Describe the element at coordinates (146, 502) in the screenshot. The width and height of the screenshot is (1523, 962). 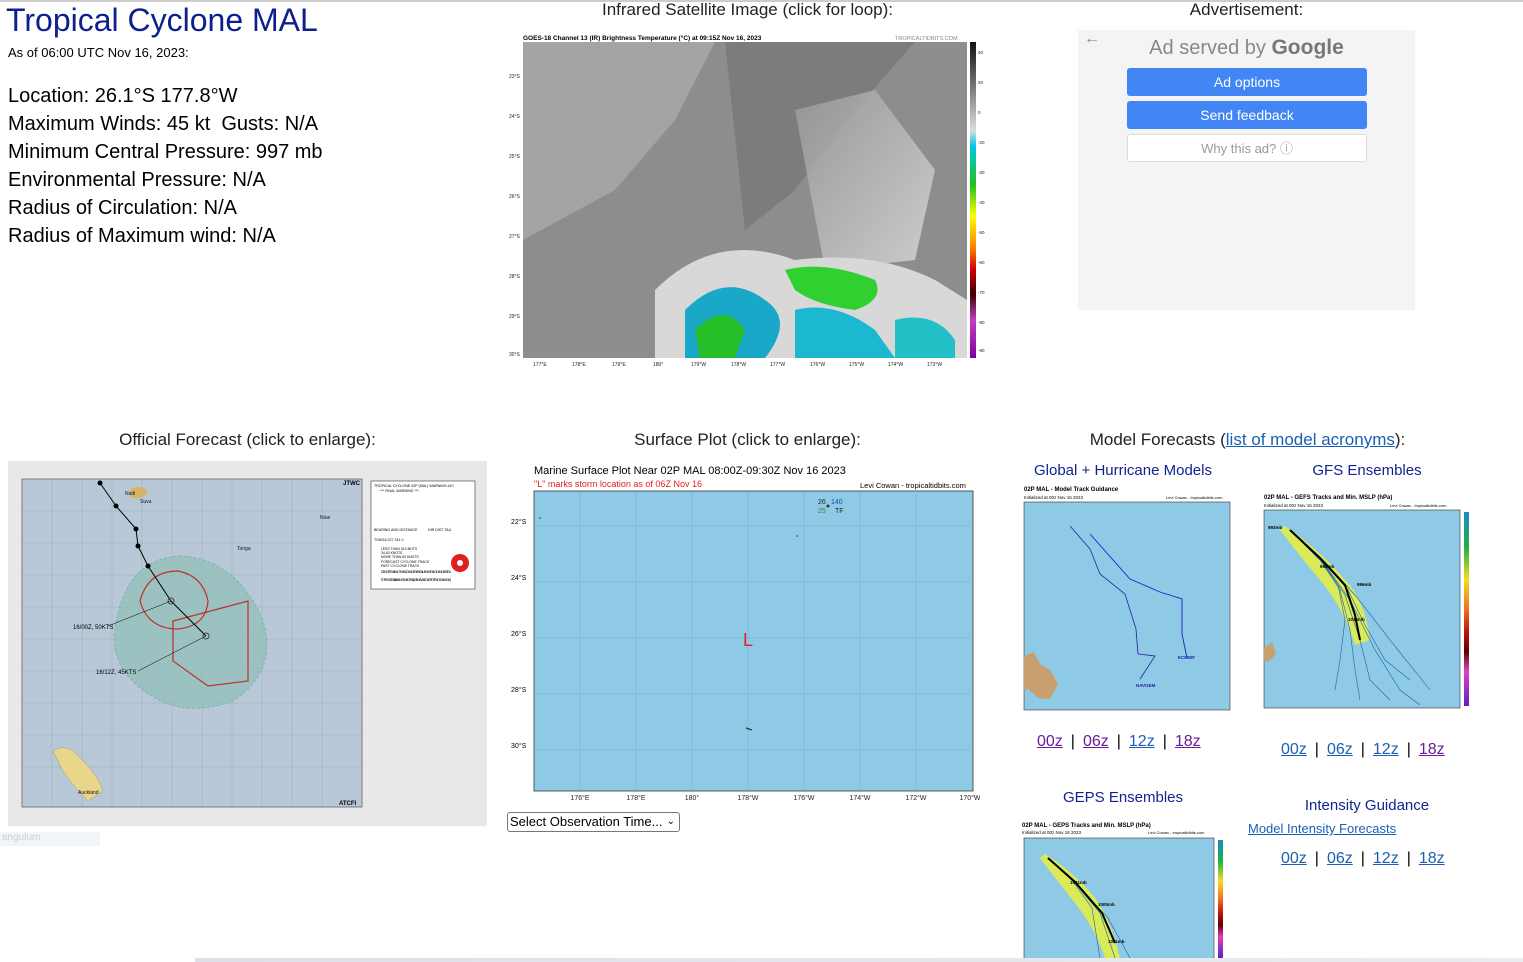
I see `place-label: Suva` at that location.